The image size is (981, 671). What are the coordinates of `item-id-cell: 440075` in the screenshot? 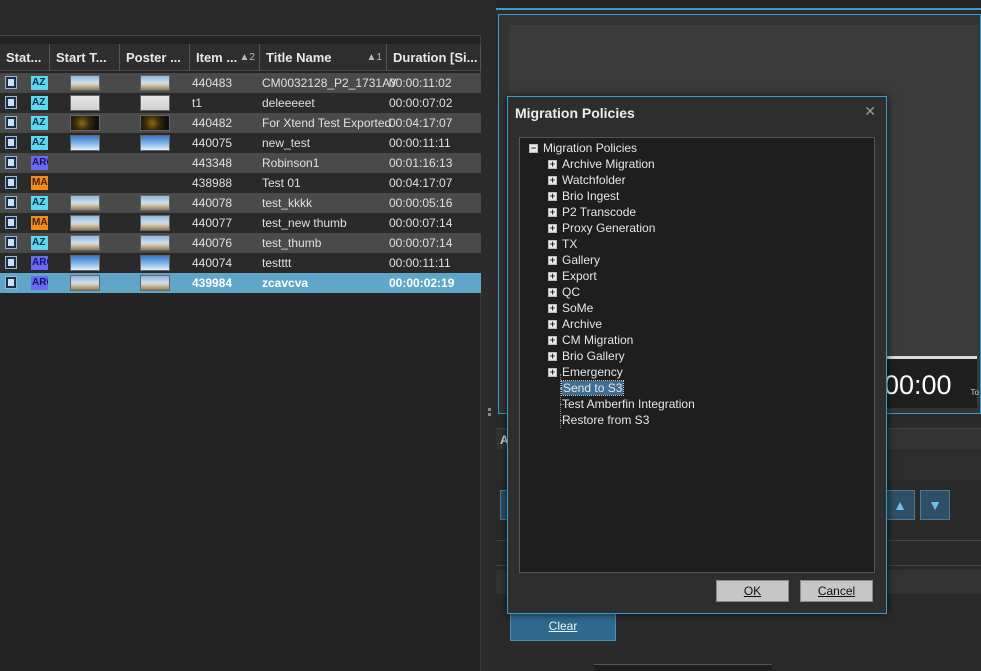 It's located at (212, 143).